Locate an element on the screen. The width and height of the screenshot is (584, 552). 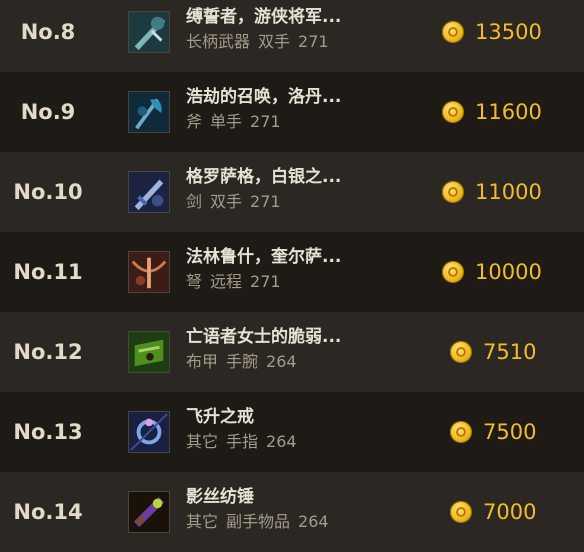
list-item: No.12 亡语者女士的脆弱... 布甲 手腕 264 7510 is located at coordinates (292, 352).